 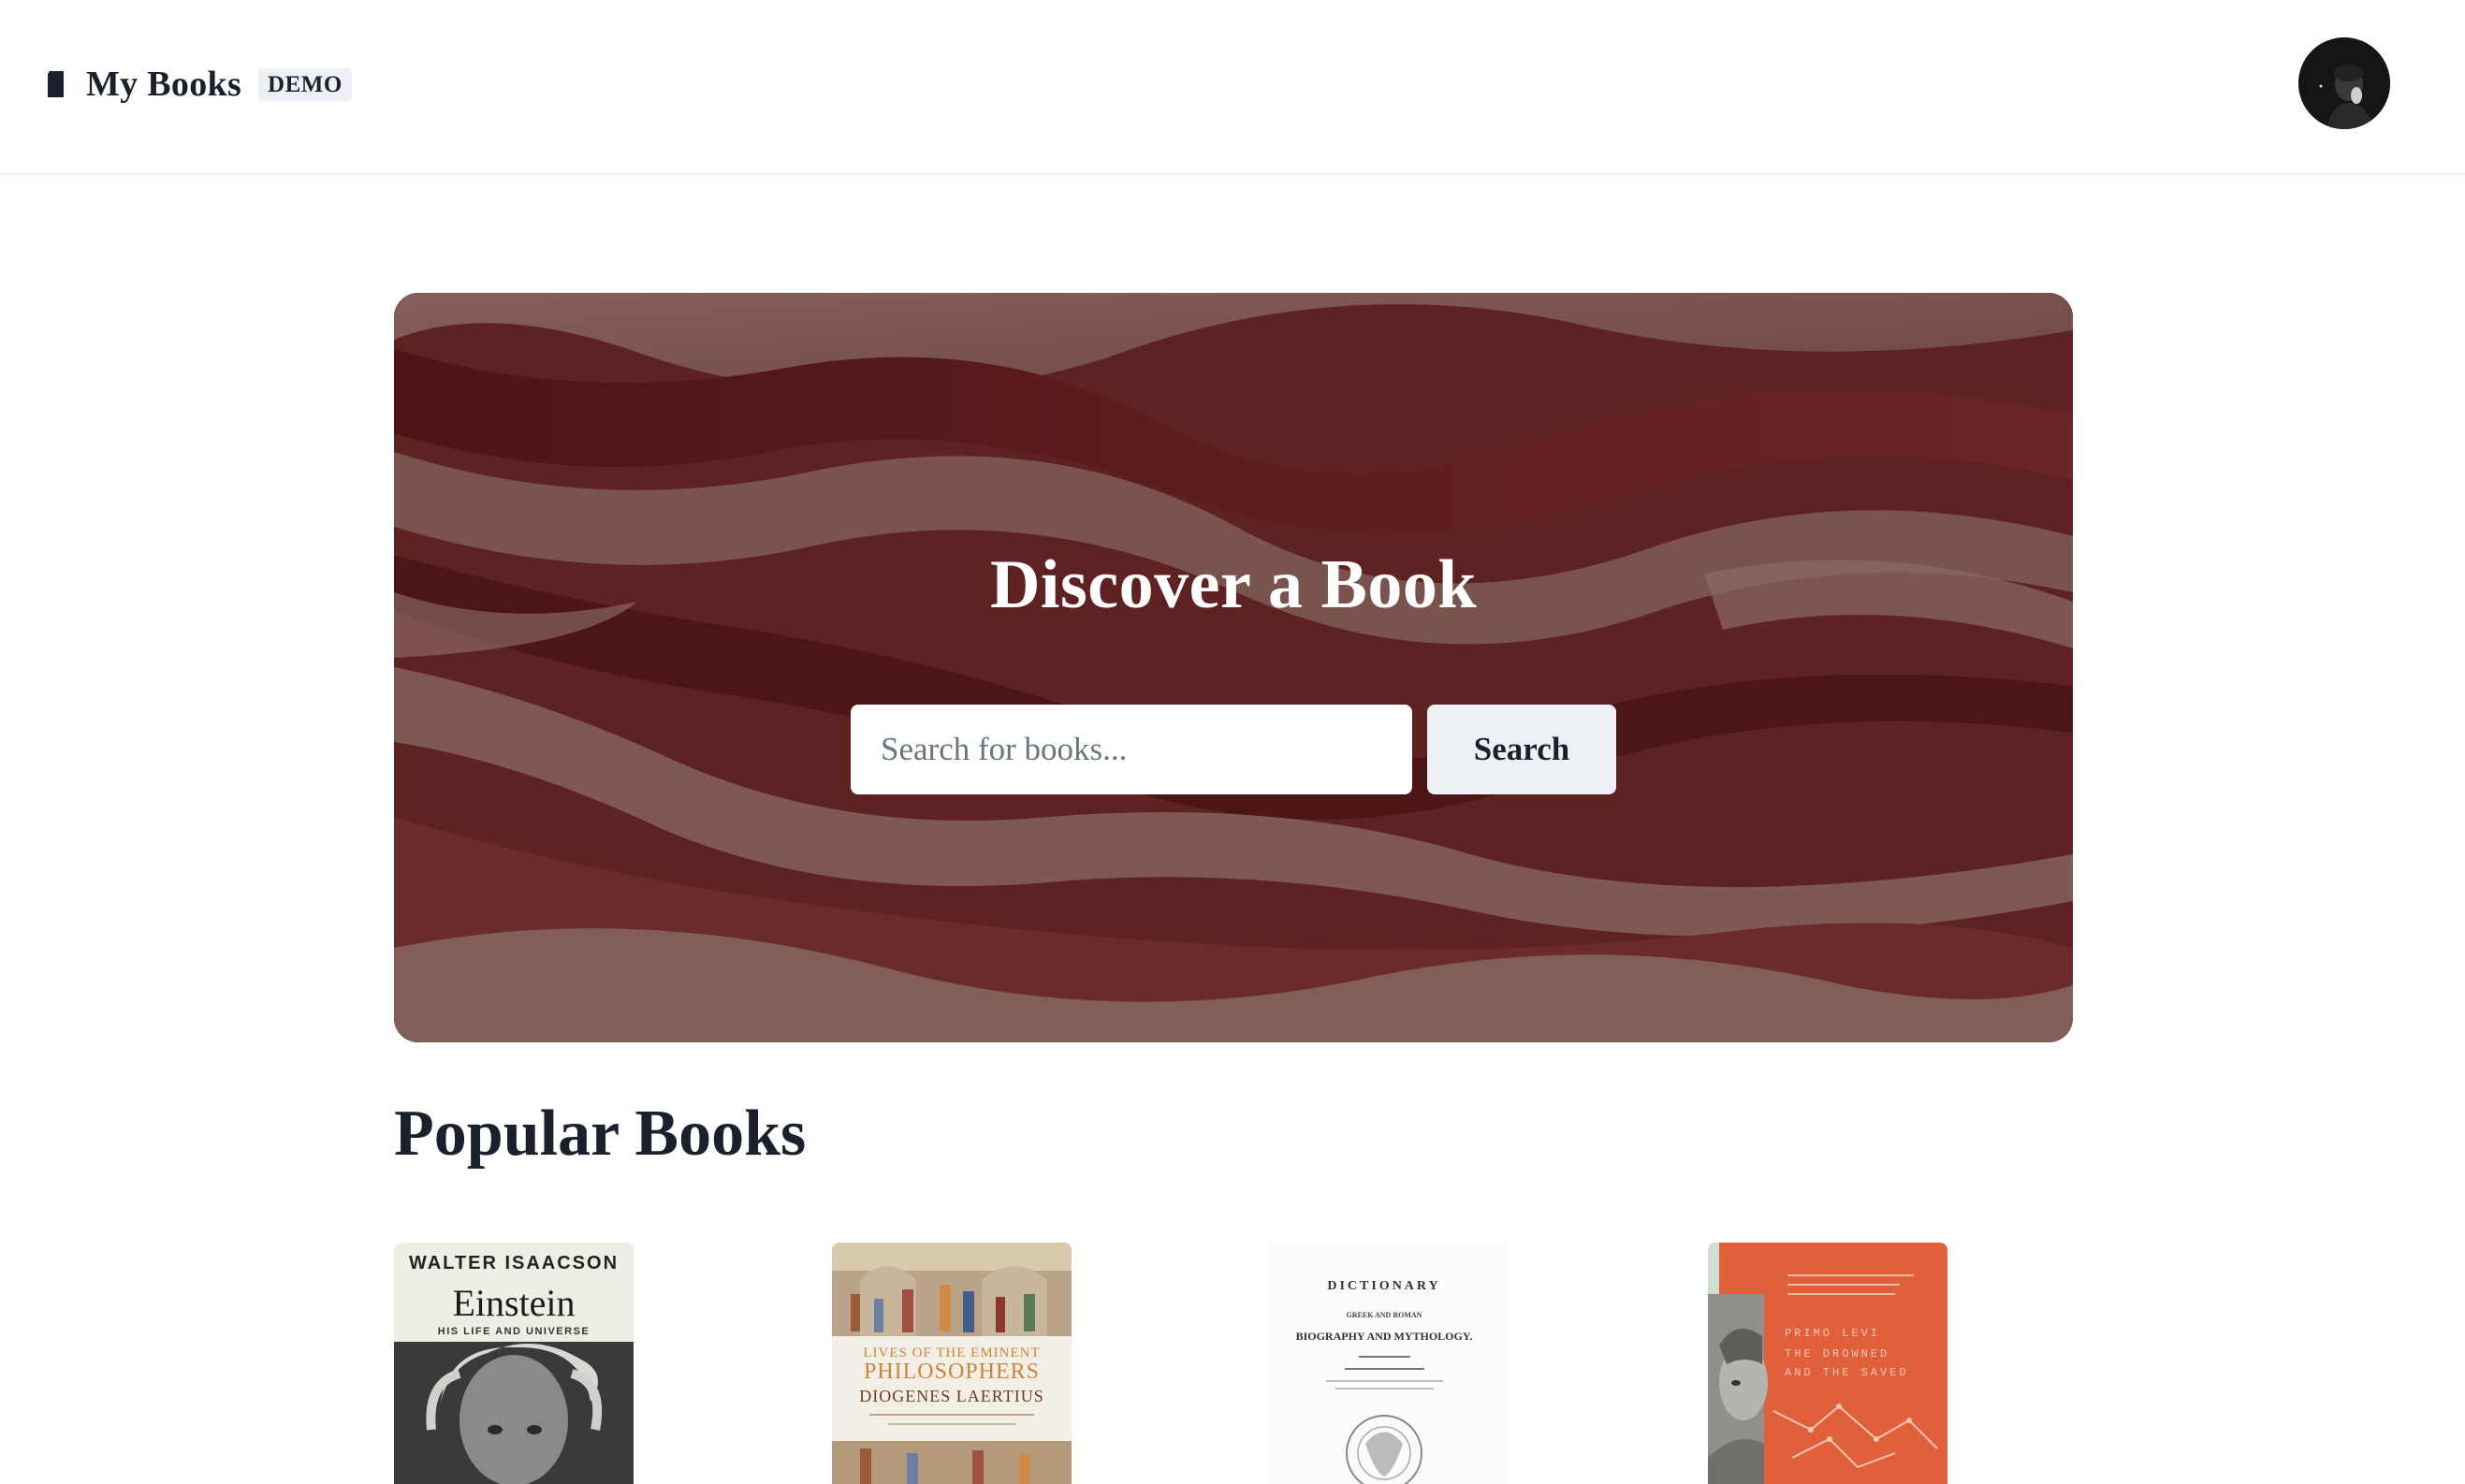 What do you see at coordinates (952, 1372) in the screenshot?
I see `book-cover-title-line2: PHILOSOPHERS` at bounding box center [952, 1372].